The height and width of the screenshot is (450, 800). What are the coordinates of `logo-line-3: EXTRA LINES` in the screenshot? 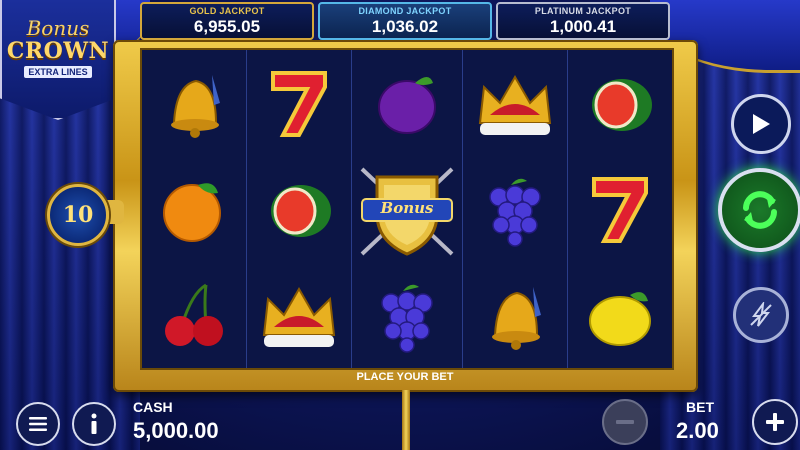 It's located at (58, 72).